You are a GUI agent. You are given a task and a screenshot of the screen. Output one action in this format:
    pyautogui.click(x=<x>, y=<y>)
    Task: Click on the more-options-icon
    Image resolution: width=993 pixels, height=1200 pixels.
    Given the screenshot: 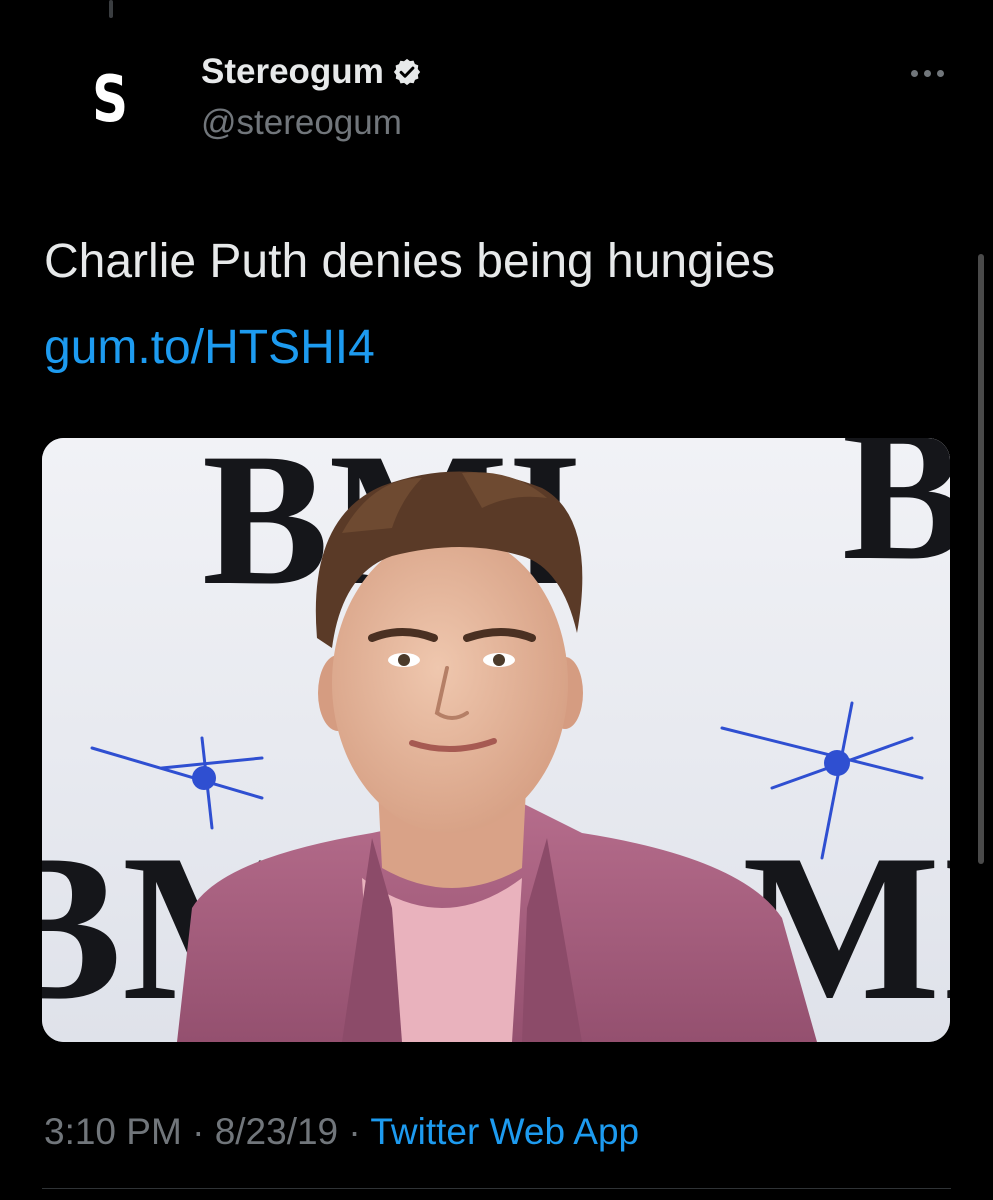 What is the action you would take?
    pyautogui.click(x=914, y=73)
    